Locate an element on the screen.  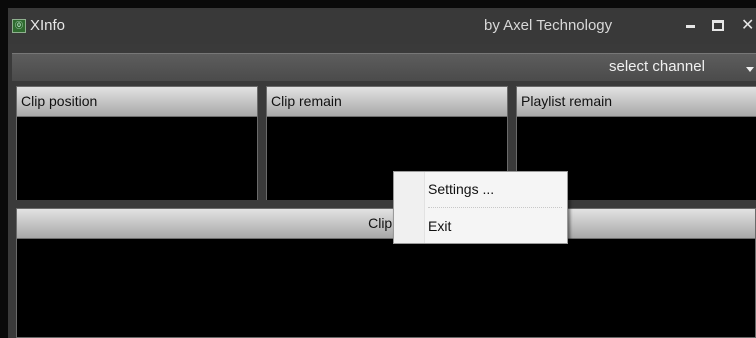
chevron-down-icon is located at coordinates (750, 69).